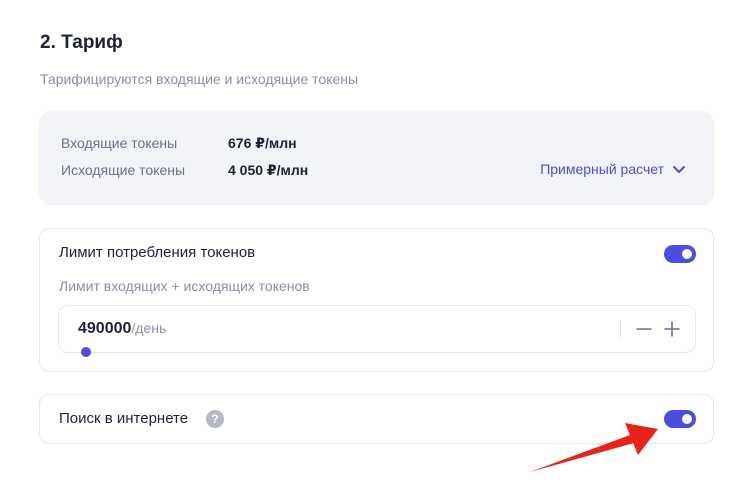  I want to click on decrement-button, so click(644, 329).